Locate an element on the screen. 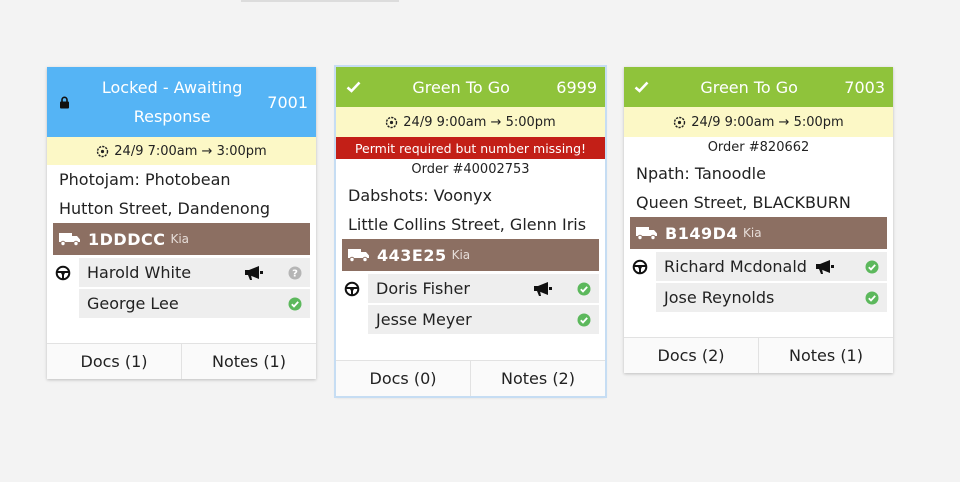 The height and width of the screenshot is (482, 960). crew-name: Doris Fisher is located at coordinates (423, 288).